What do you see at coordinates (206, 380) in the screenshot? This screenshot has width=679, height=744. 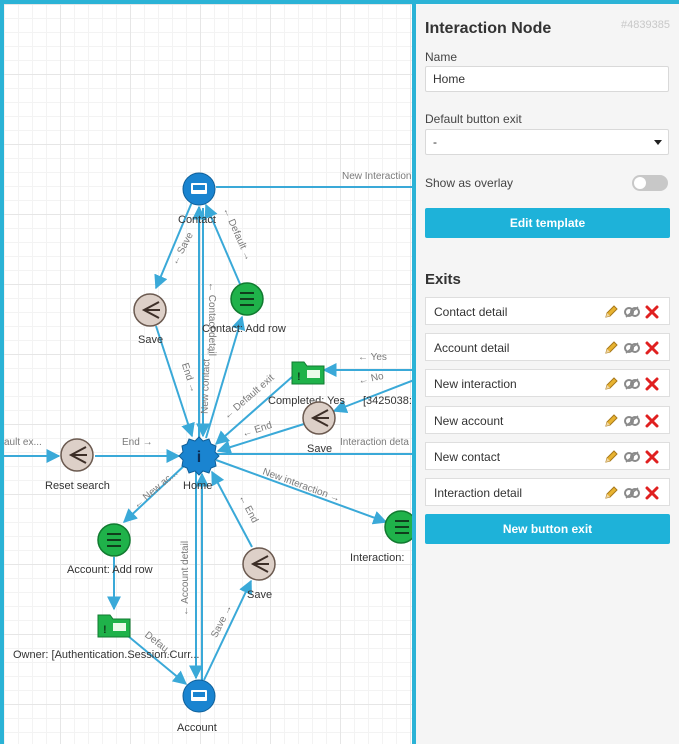 I see `edge-label-new-contact: New contact →` at bounding box center [206, 380].